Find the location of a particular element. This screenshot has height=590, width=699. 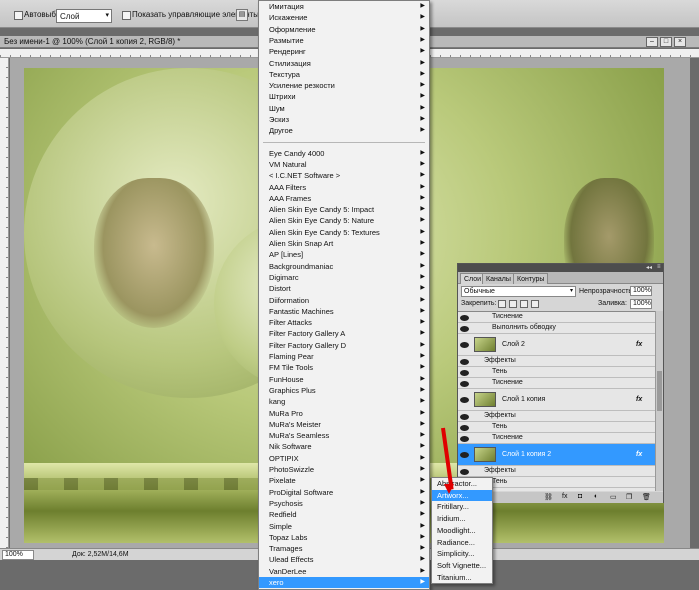

lock-transparent-icon is located at coordinates (502, 304).